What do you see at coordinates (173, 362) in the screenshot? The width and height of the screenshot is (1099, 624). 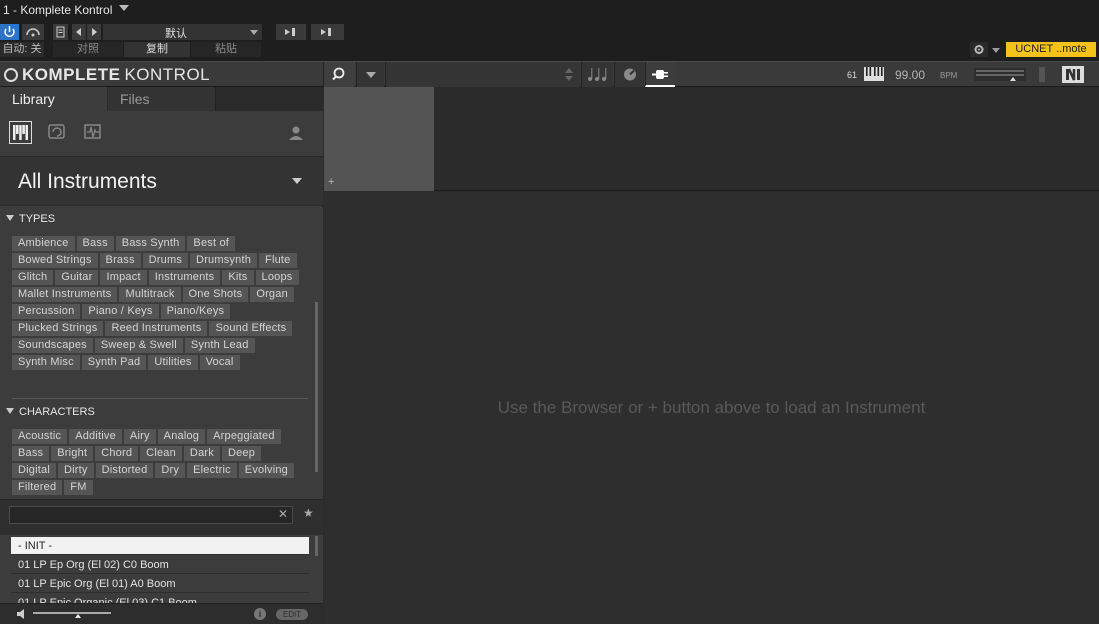 I see `type-tag: Utilities` at bounding box center [173, 362].